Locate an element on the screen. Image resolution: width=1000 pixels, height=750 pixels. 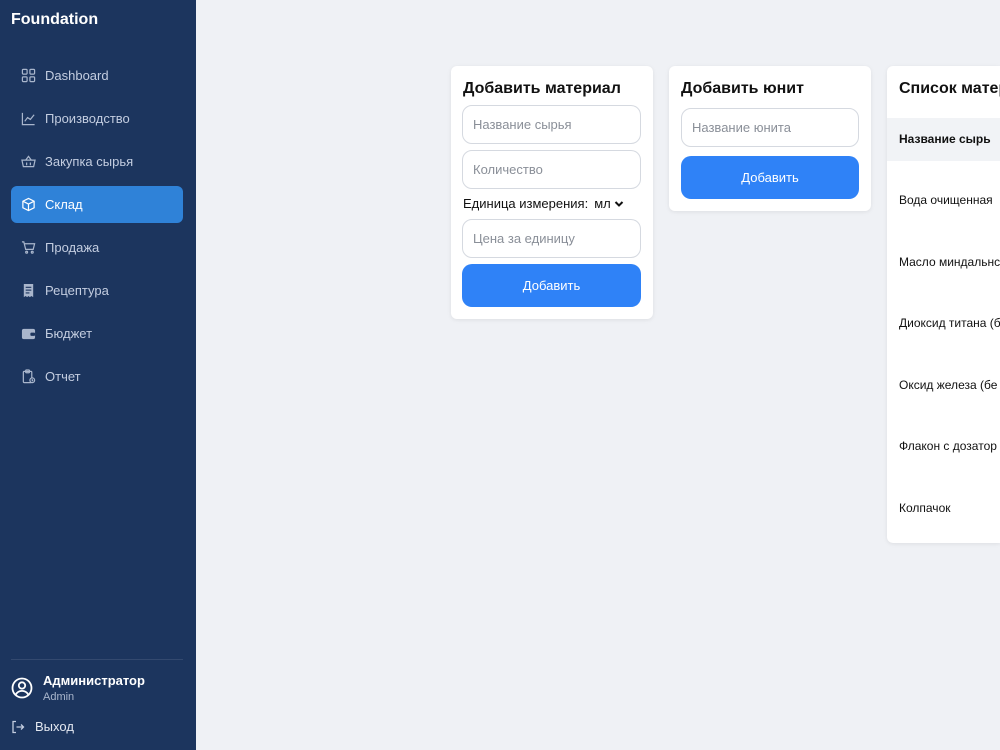
sidebar-item-label: Dashboard is located at coordinates (77, 75).